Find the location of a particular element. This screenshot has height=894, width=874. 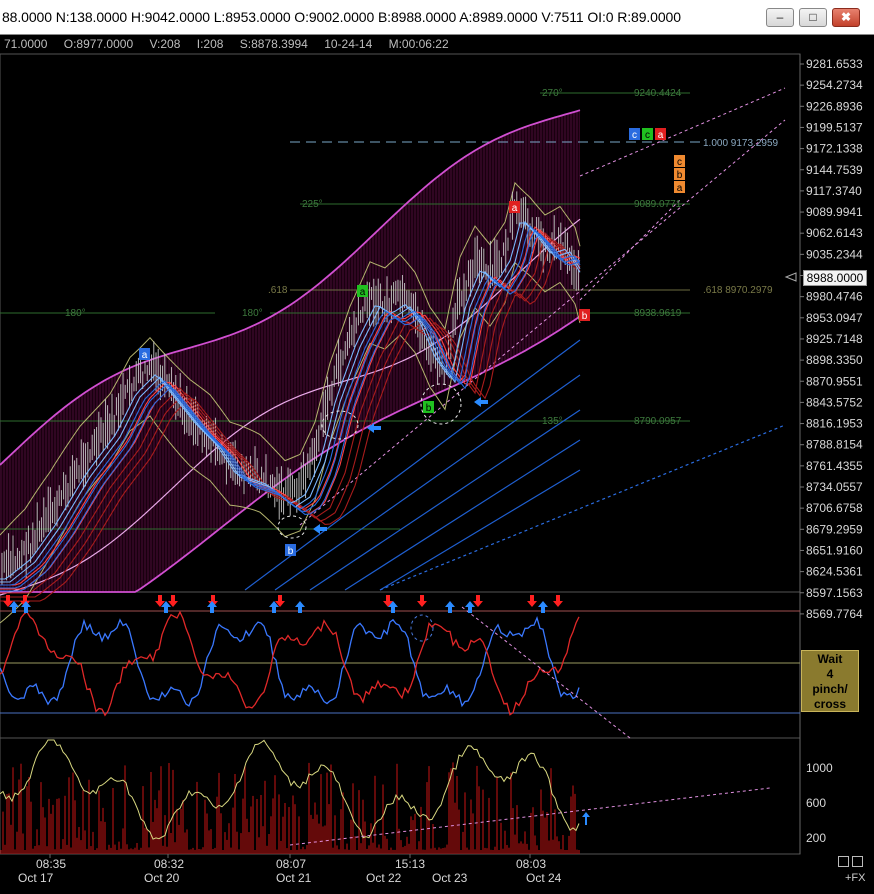

volume-bars is located at coordinates (290, 808).